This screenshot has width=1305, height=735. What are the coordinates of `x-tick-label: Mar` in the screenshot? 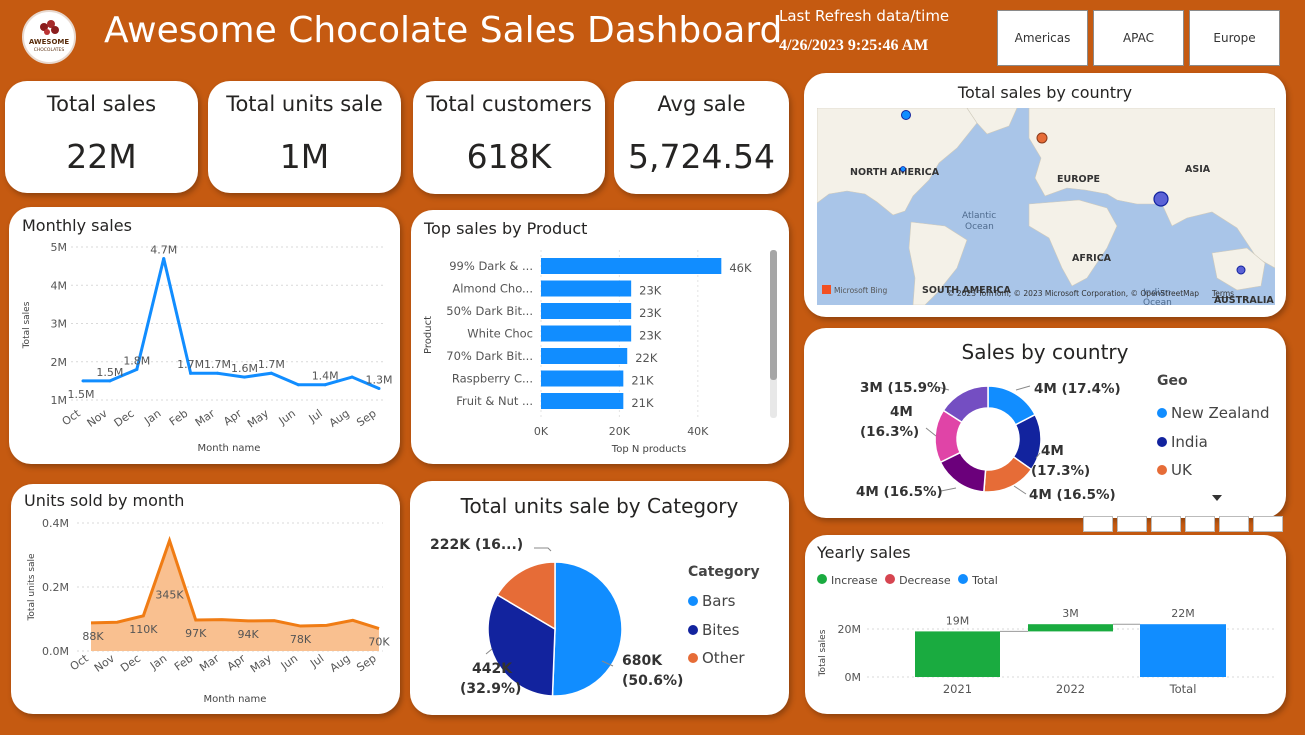 It's located at (209, 663).